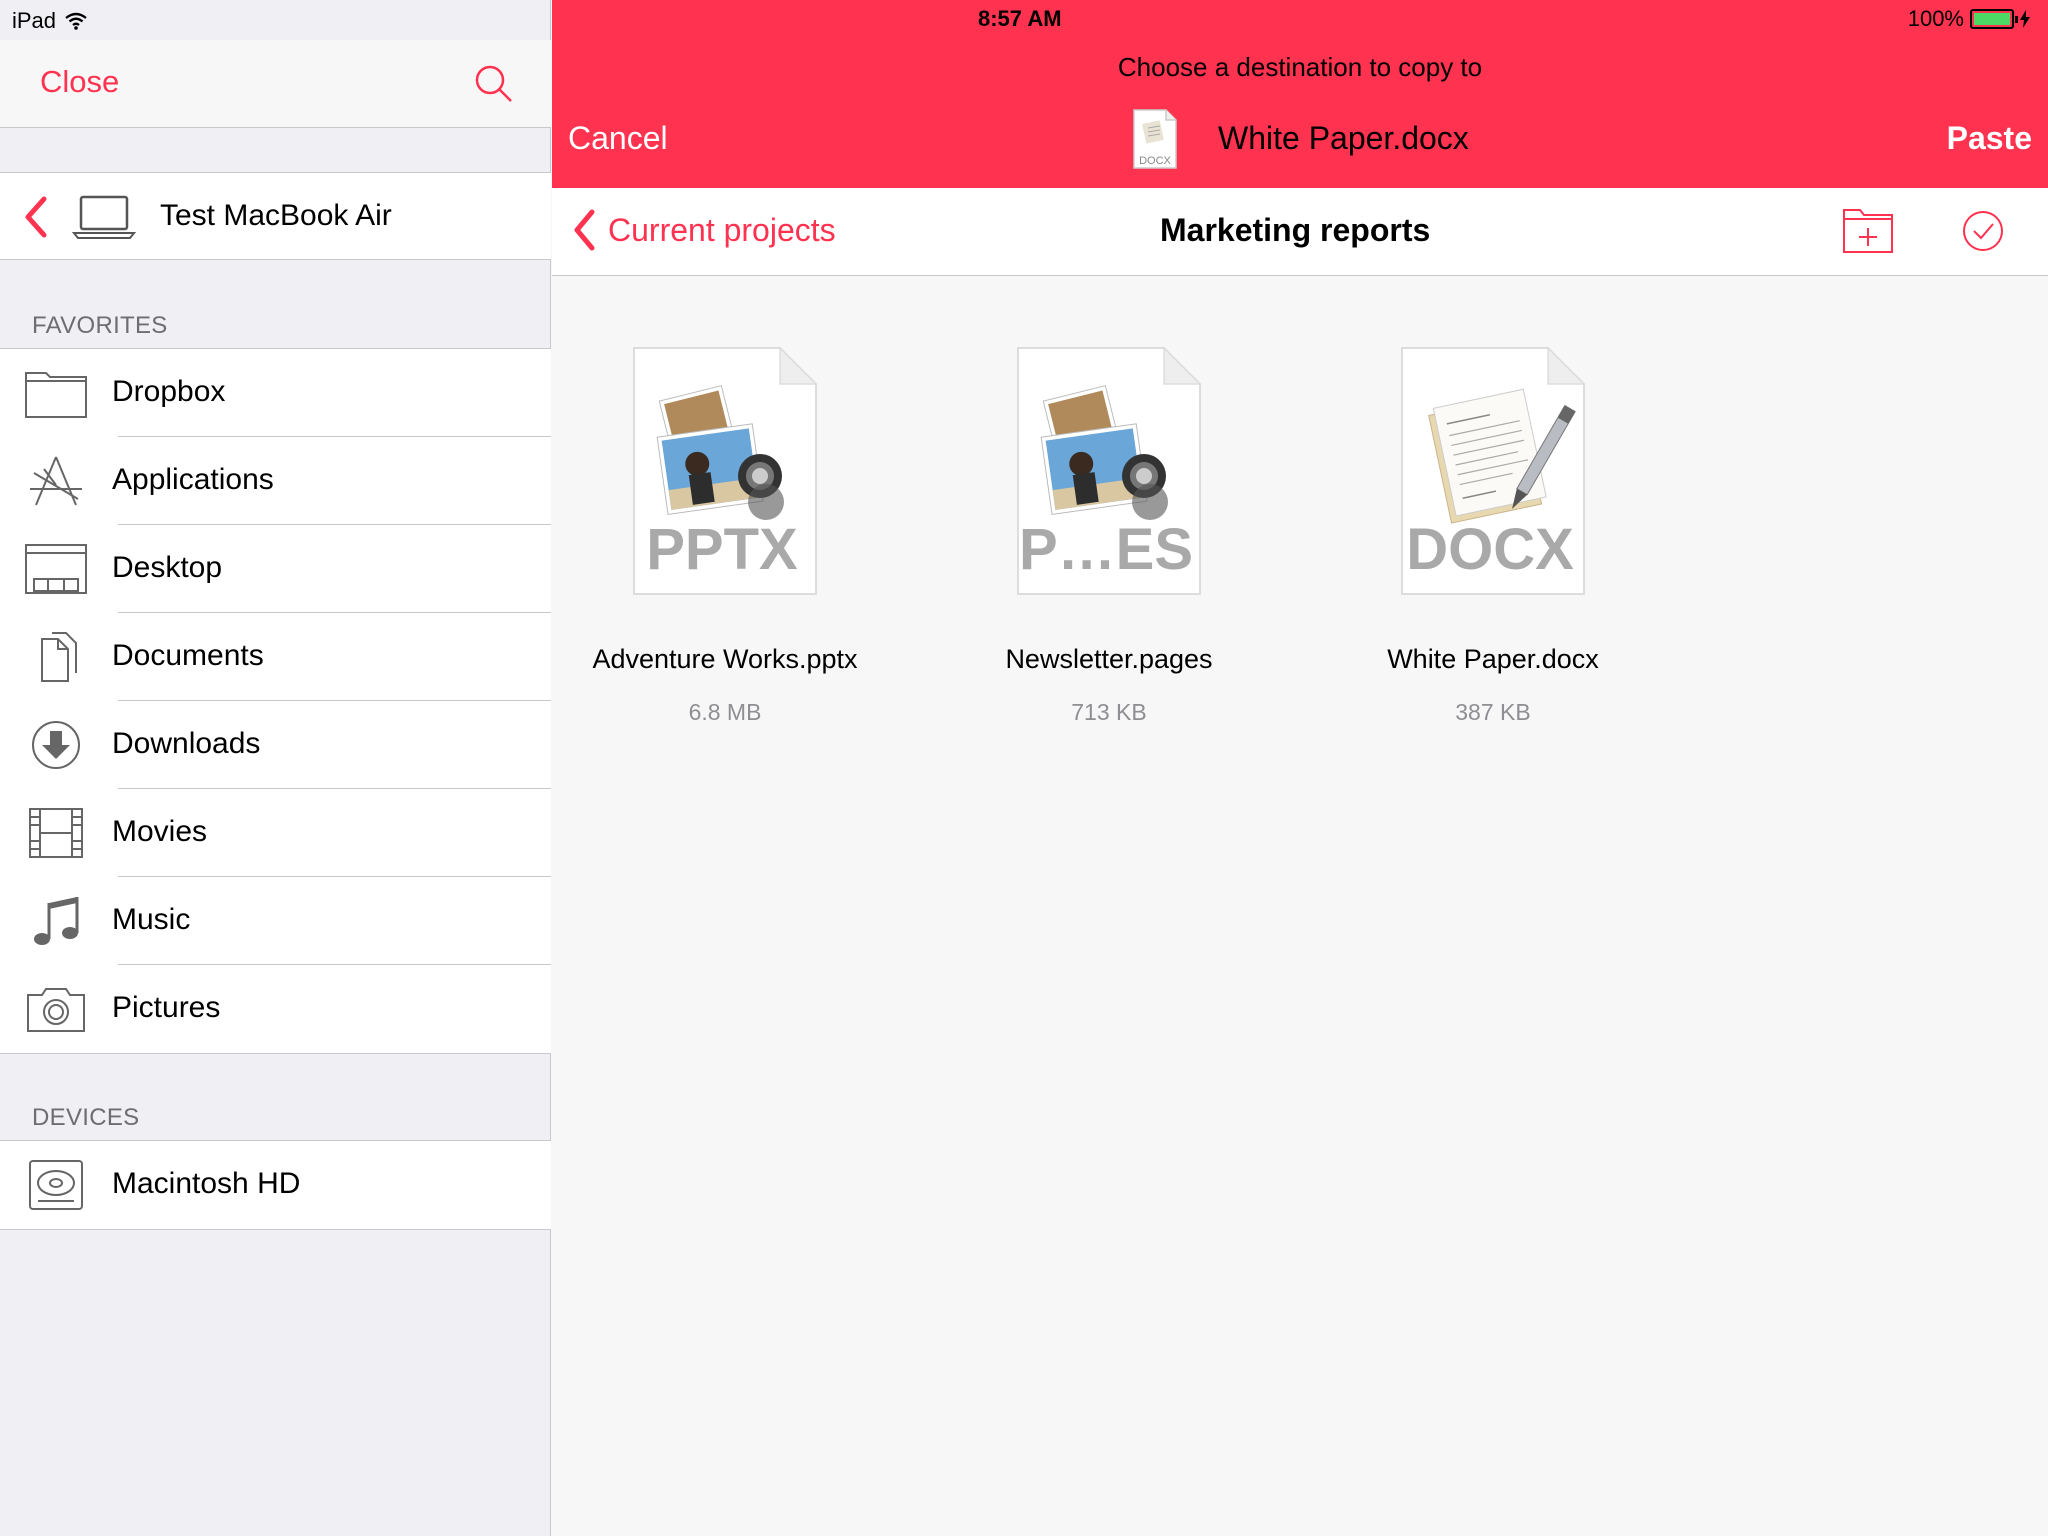 The height and width of the screenshot is (1536, 2048). Describe the element at coordinates (56, 833) in the screenshot. I see `film-icon` at that location.